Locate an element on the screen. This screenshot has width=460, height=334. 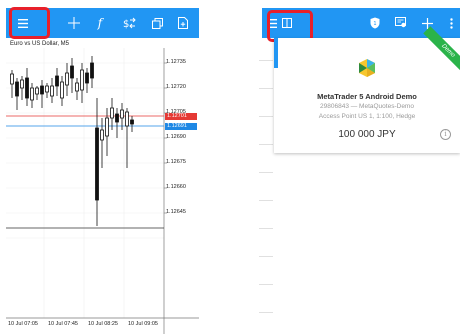
shield-icon: 1 is located at coordinates (375, 23).